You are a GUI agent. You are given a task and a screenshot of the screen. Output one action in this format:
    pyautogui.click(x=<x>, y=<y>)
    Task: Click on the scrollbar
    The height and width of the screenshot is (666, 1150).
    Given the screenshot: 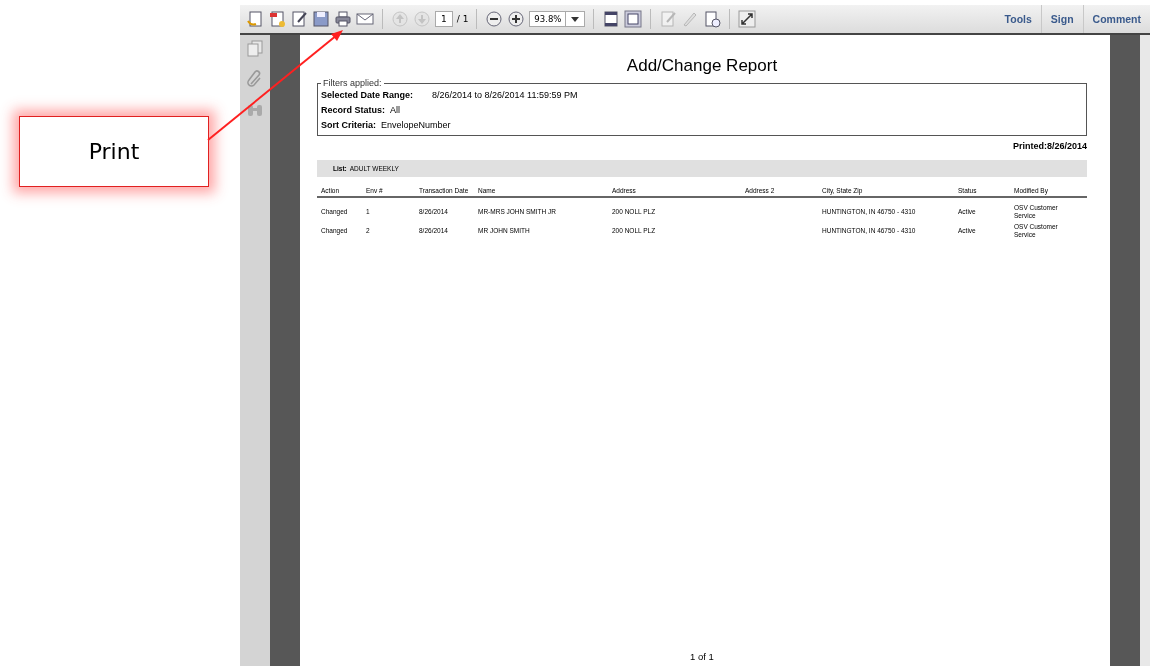 What is the action you would take?
    pyautogui.click(x=1145, y=350)
    